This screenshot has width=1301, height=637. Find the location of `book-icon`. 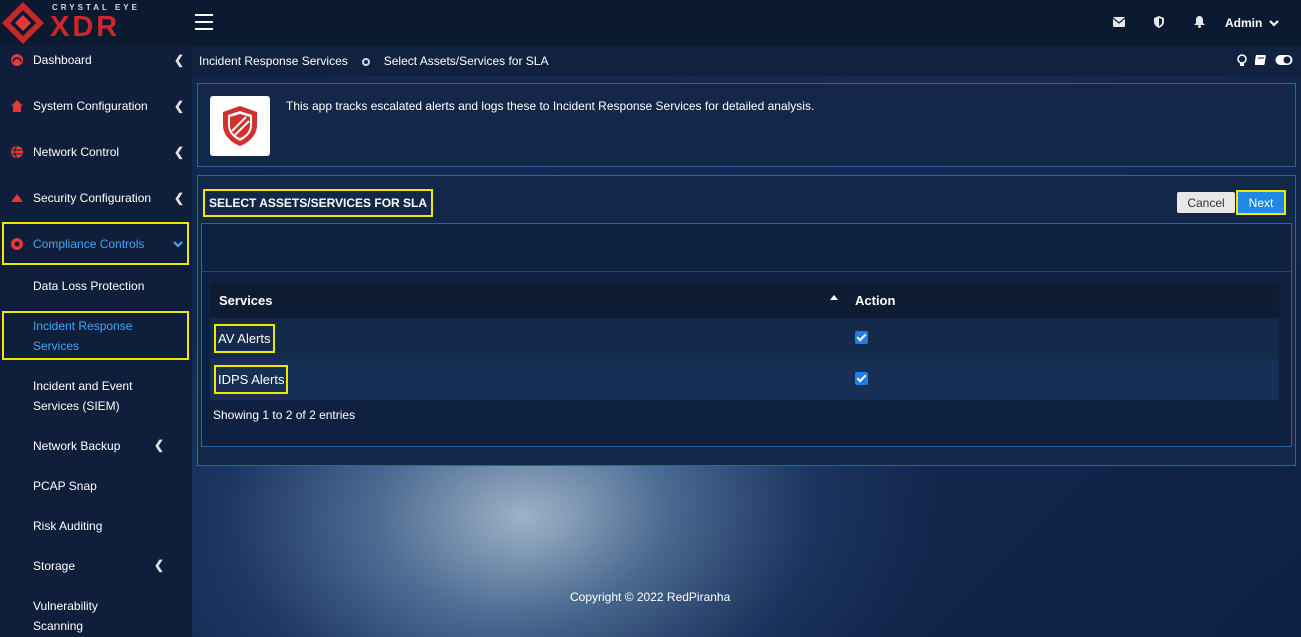

book-icon is located at coordinates (1260, 62).